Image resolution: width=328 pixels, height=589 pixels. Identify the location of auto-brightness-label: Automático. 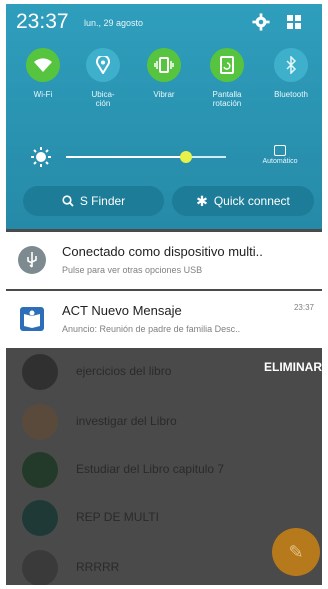
(280, 161).